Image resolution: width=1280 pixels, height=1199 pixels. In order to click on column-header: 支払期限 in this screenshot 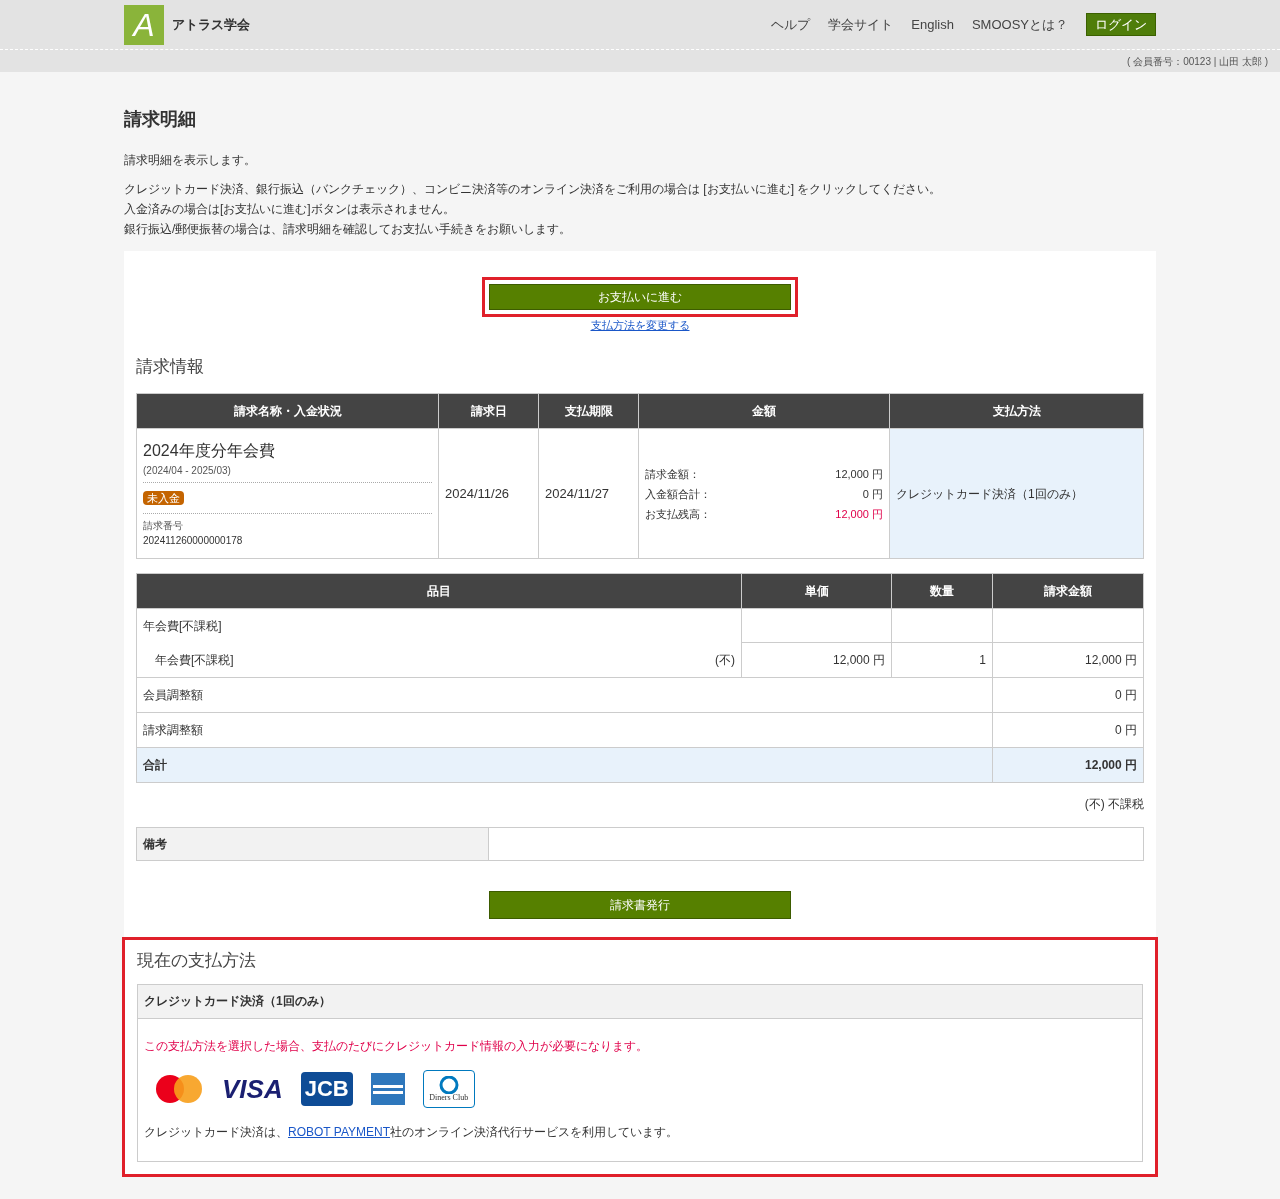, I will do `click(588, 411)`.